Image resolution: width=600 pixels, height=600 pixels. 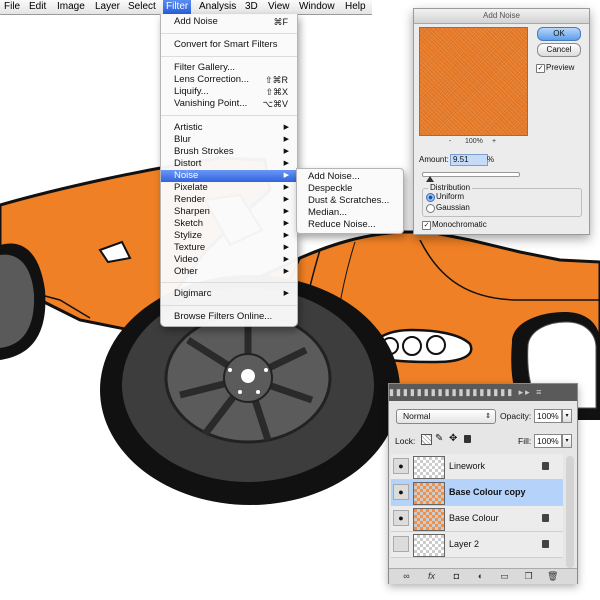 I want to click on menu-3d: 3D, so click(x=251, y=7).